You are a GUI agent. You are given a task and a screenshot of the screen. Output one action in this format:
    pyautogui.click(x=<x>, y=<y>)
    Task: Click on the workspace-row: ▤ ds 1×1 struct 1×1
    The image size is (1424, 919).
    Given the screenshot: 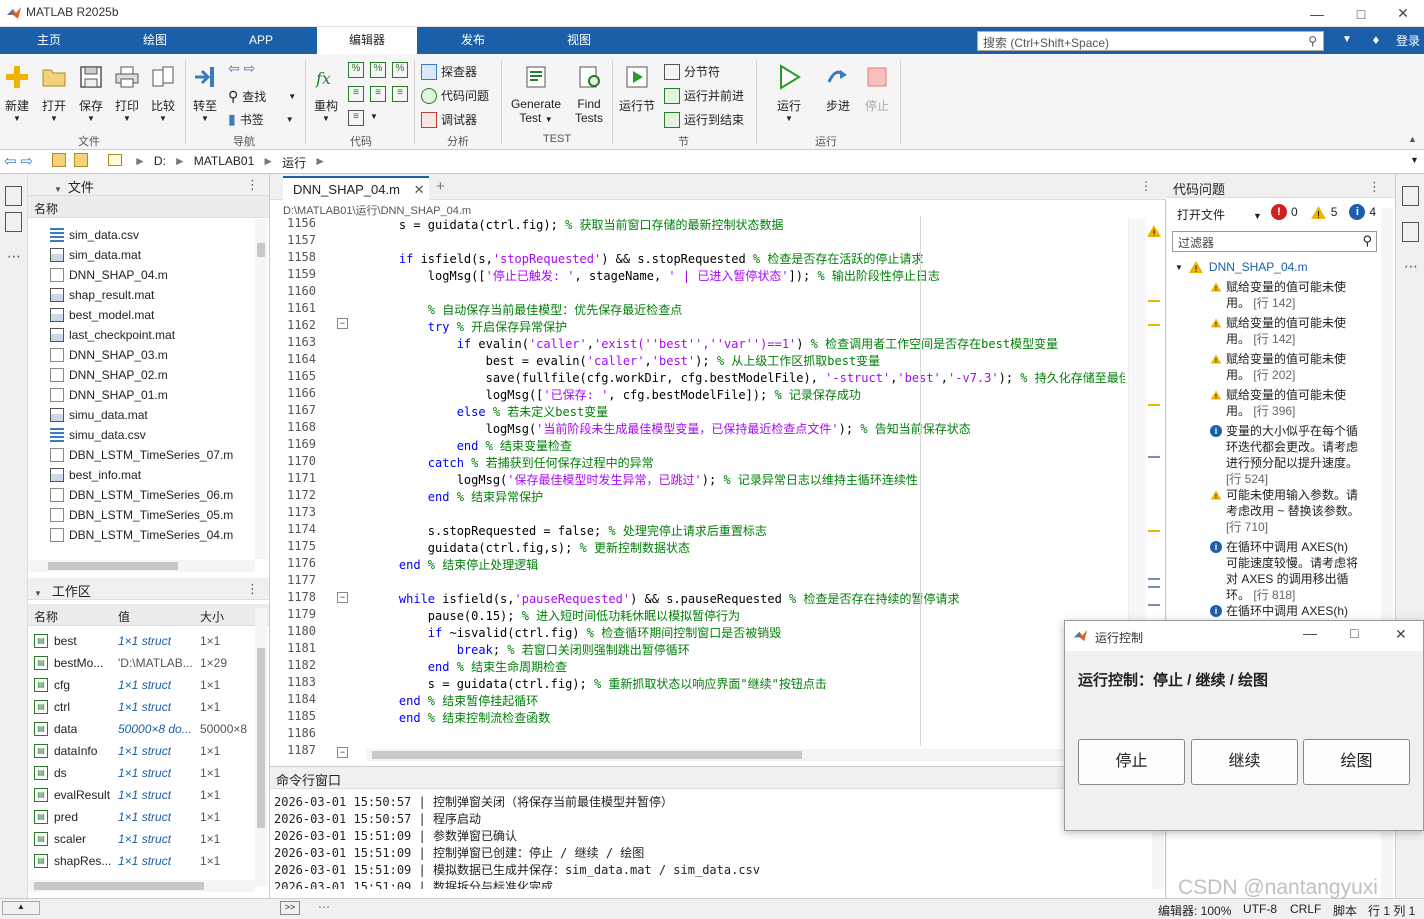 What is the action you would take?
    pyautogui.click(x=141, y=773)
    